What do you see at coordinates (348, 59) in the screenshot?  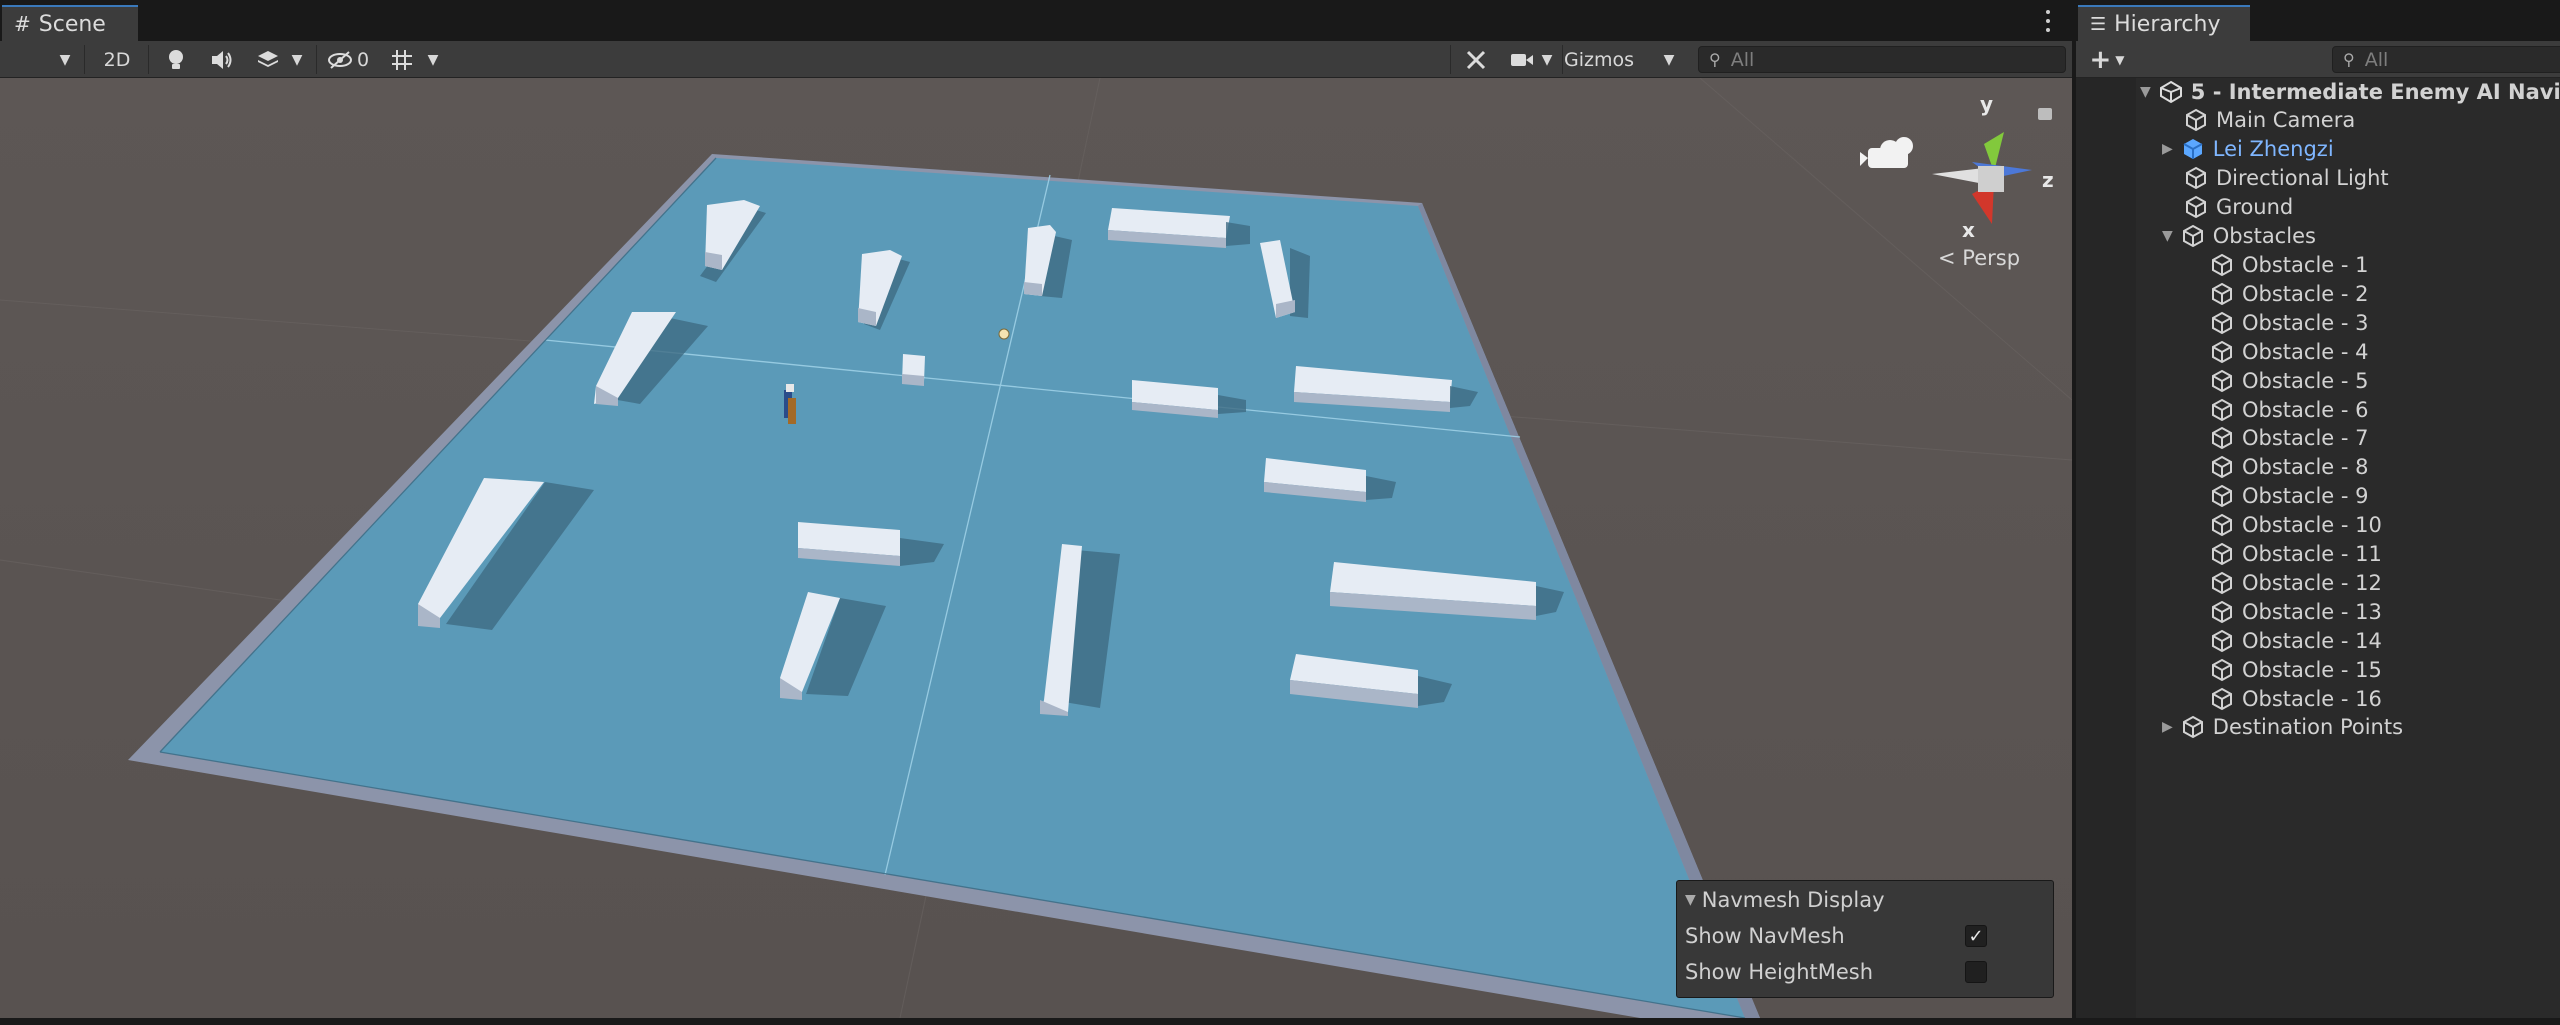 I see `scene-visibility-toggle: 0` at bounding box center [348, 59].